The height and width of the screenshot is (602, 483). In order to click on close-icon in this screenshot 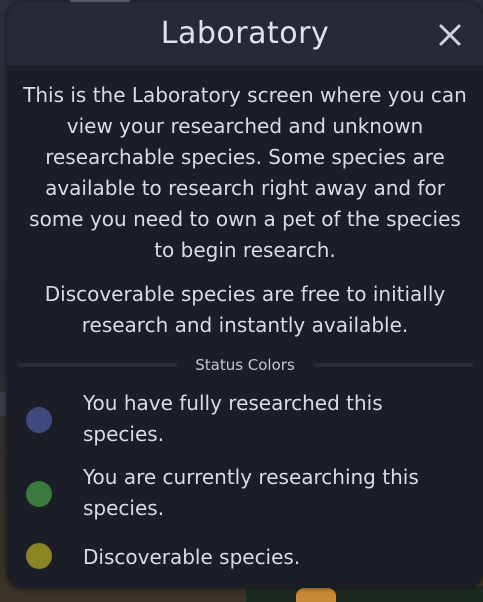, I will do `click(450, 35)`.